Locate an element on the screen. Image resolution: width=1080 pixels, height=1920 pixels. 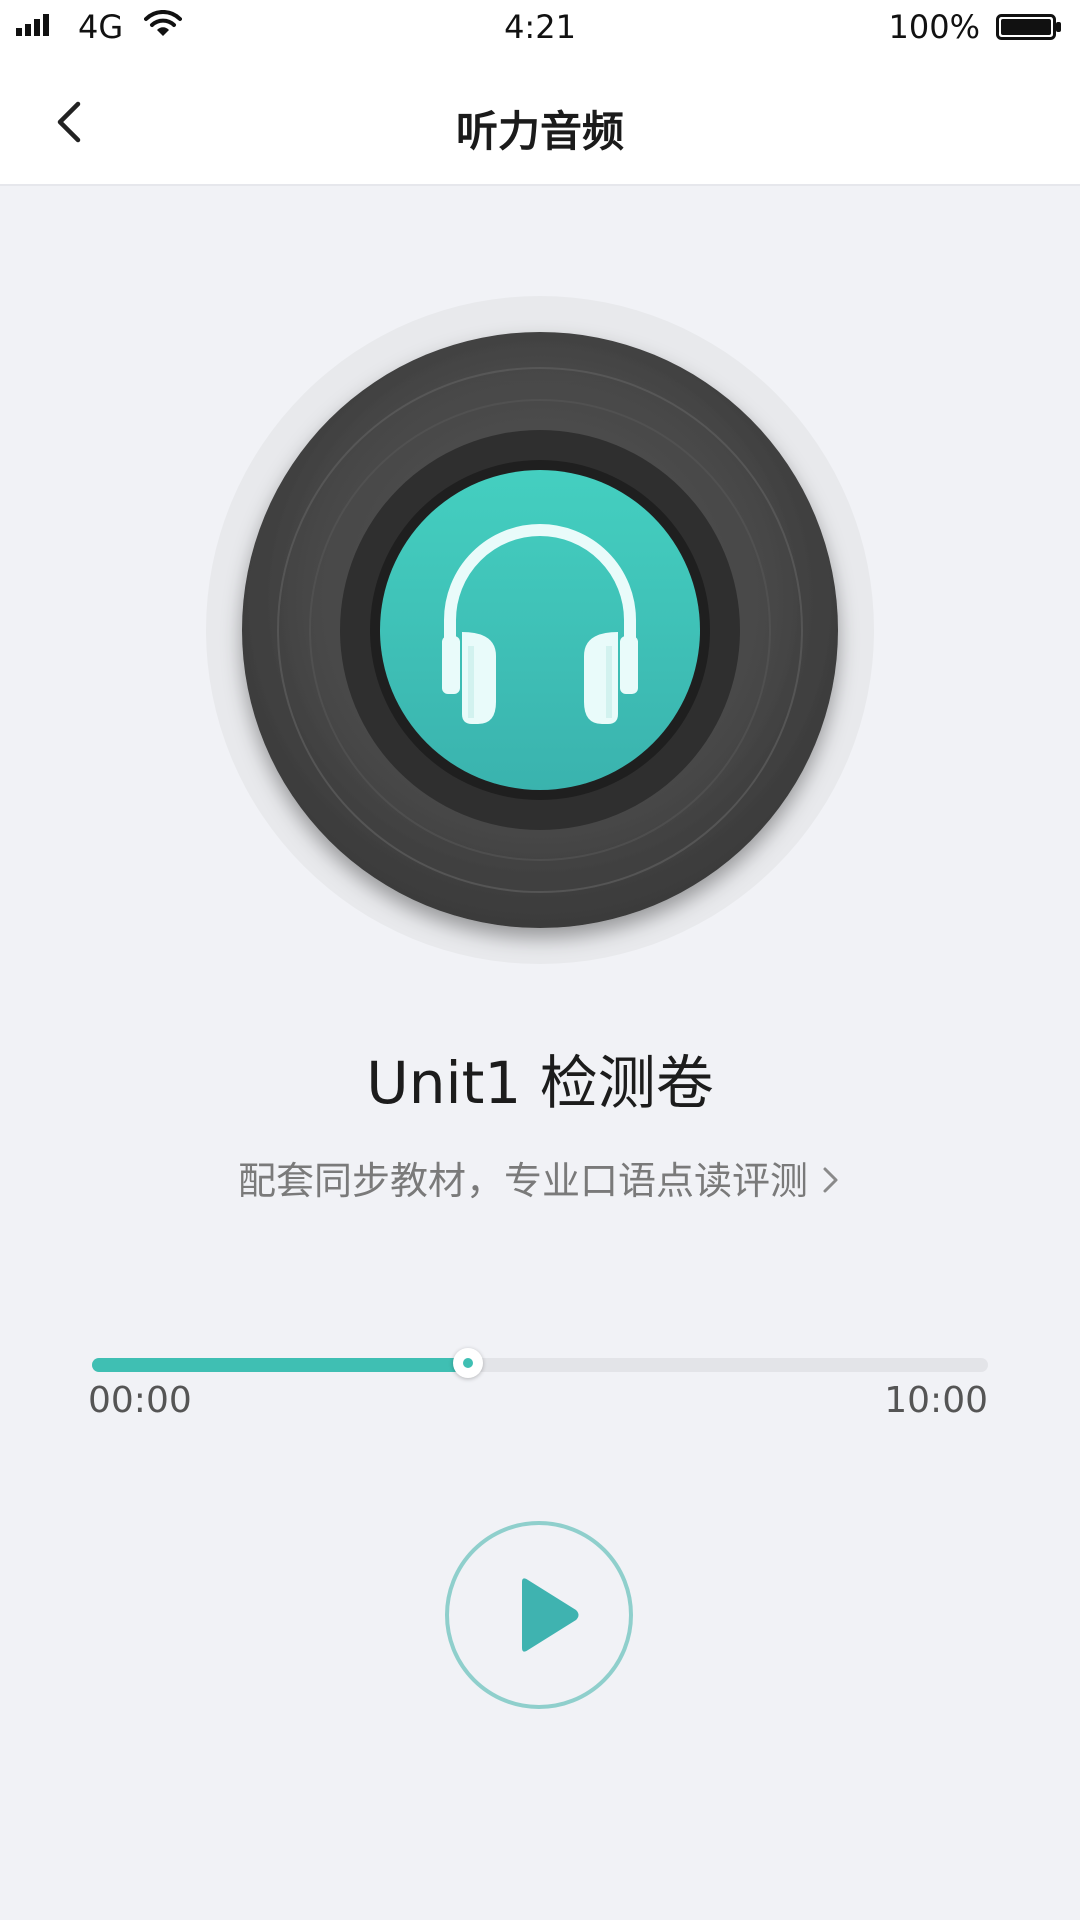
page-title: 听力音频 is located at coordinates (539, 131).